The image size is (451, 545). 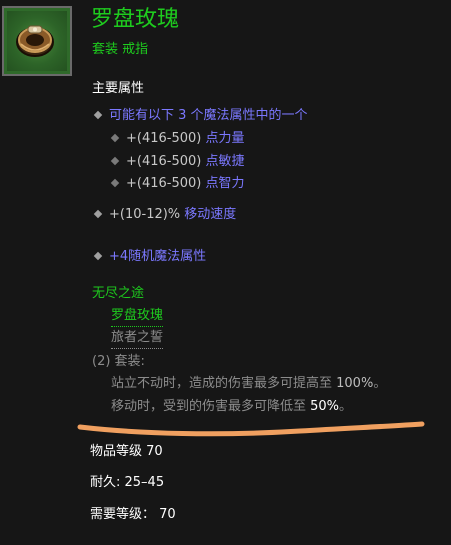 I want to click on orange-underline-annotation, so click(x=251, y=429).